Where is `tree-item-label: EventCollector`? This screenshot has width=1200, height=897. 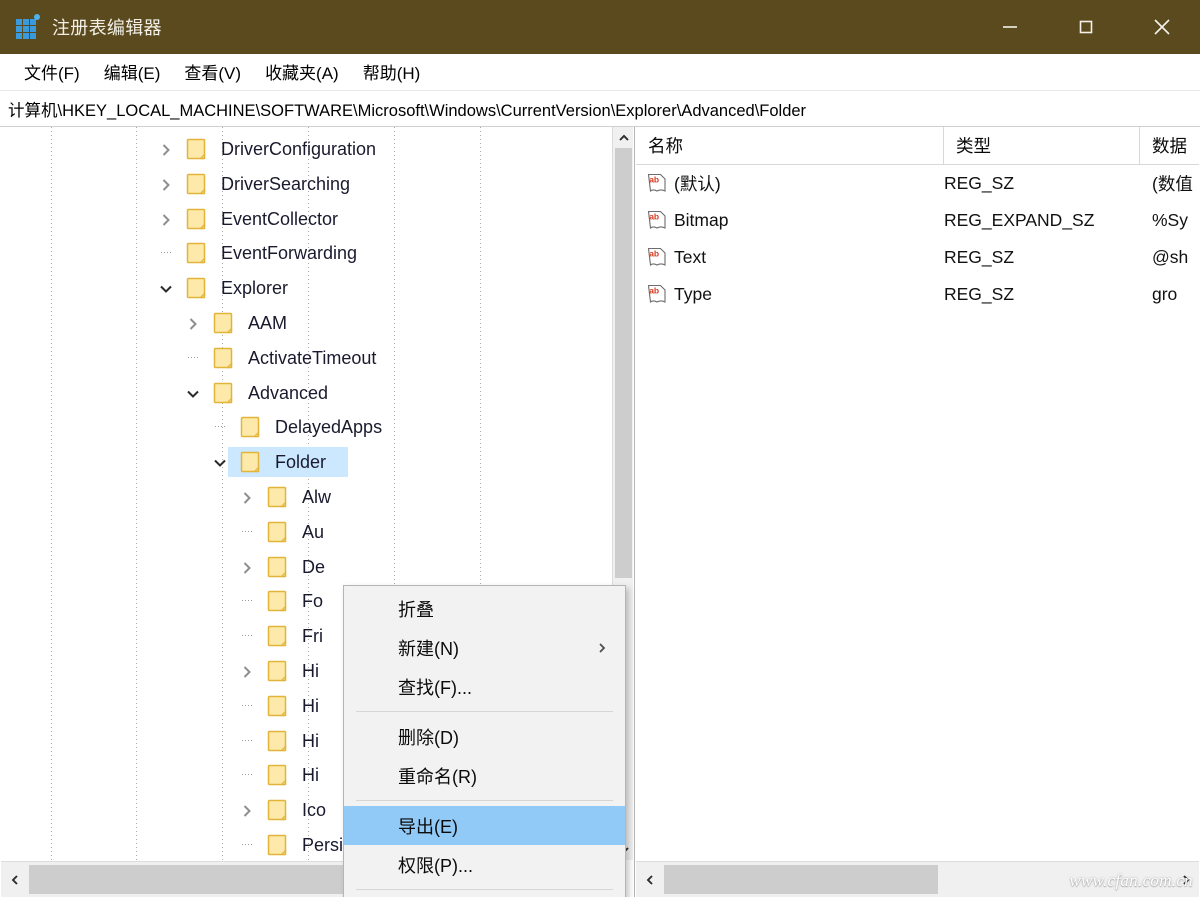 tree-item-label: EventCollector is located at coordinates (280, 218).